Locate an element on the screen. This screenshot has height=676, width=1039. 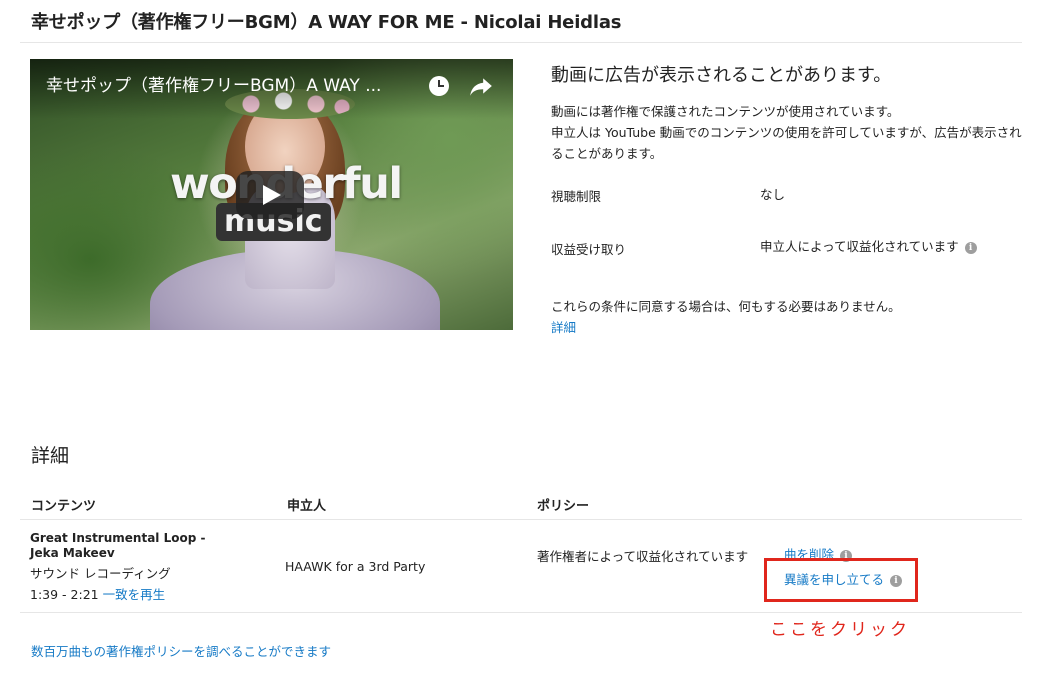
column-header-claimant: 申立人 is located at coordinates (307, 506).